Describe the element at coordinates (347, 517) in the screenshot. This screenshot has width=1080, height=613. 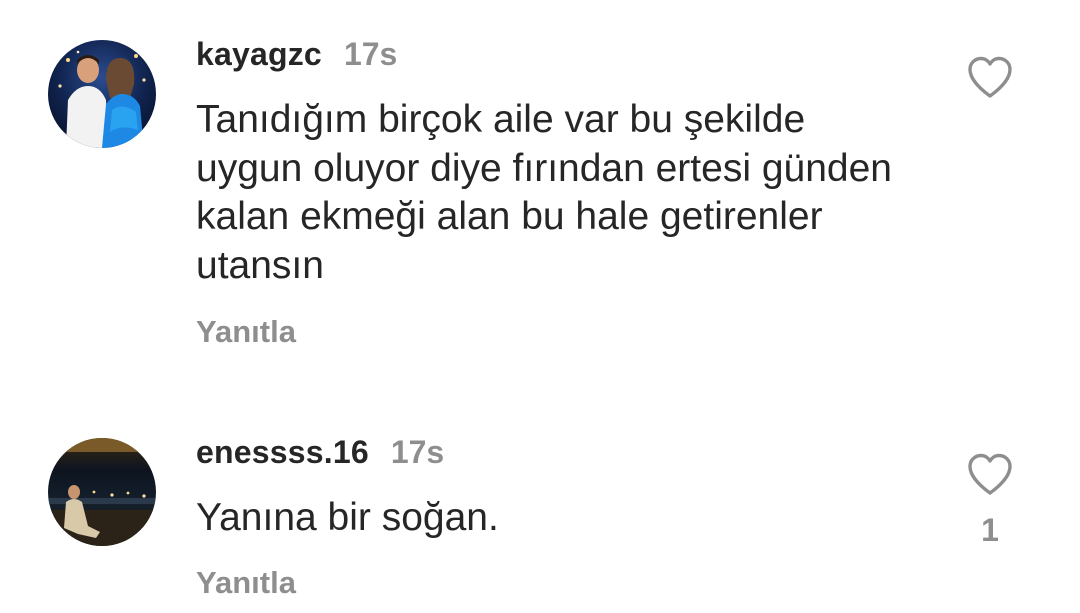
I see `comment-text: Yanına bir soğan.` at that location.